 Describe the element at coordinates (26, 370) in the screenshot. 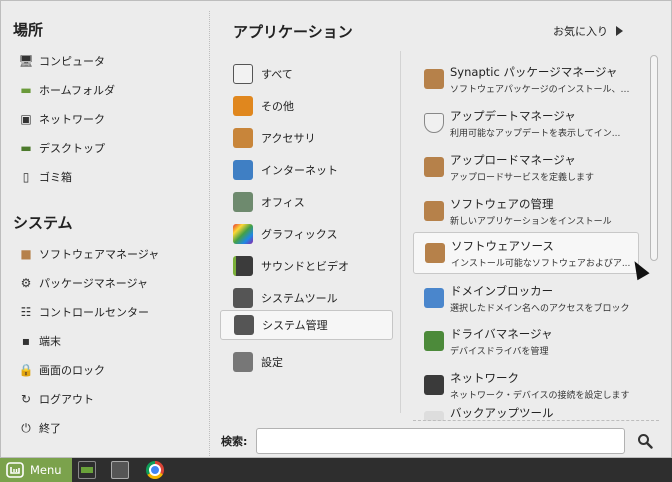

I see `lock-icon: 🔒` at that location.